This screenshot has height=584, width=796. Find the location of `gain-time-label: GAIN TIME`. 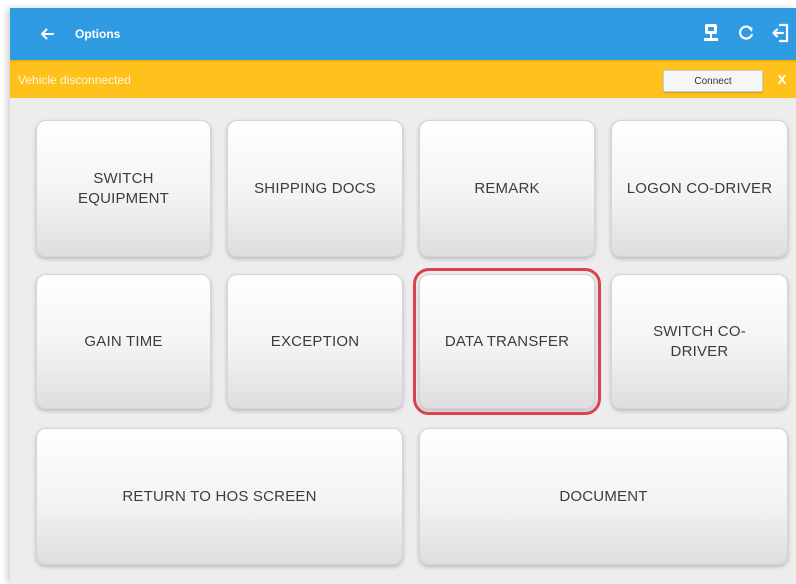

gain-time-label: GAIN TIME is located at coordinates (123, 341).